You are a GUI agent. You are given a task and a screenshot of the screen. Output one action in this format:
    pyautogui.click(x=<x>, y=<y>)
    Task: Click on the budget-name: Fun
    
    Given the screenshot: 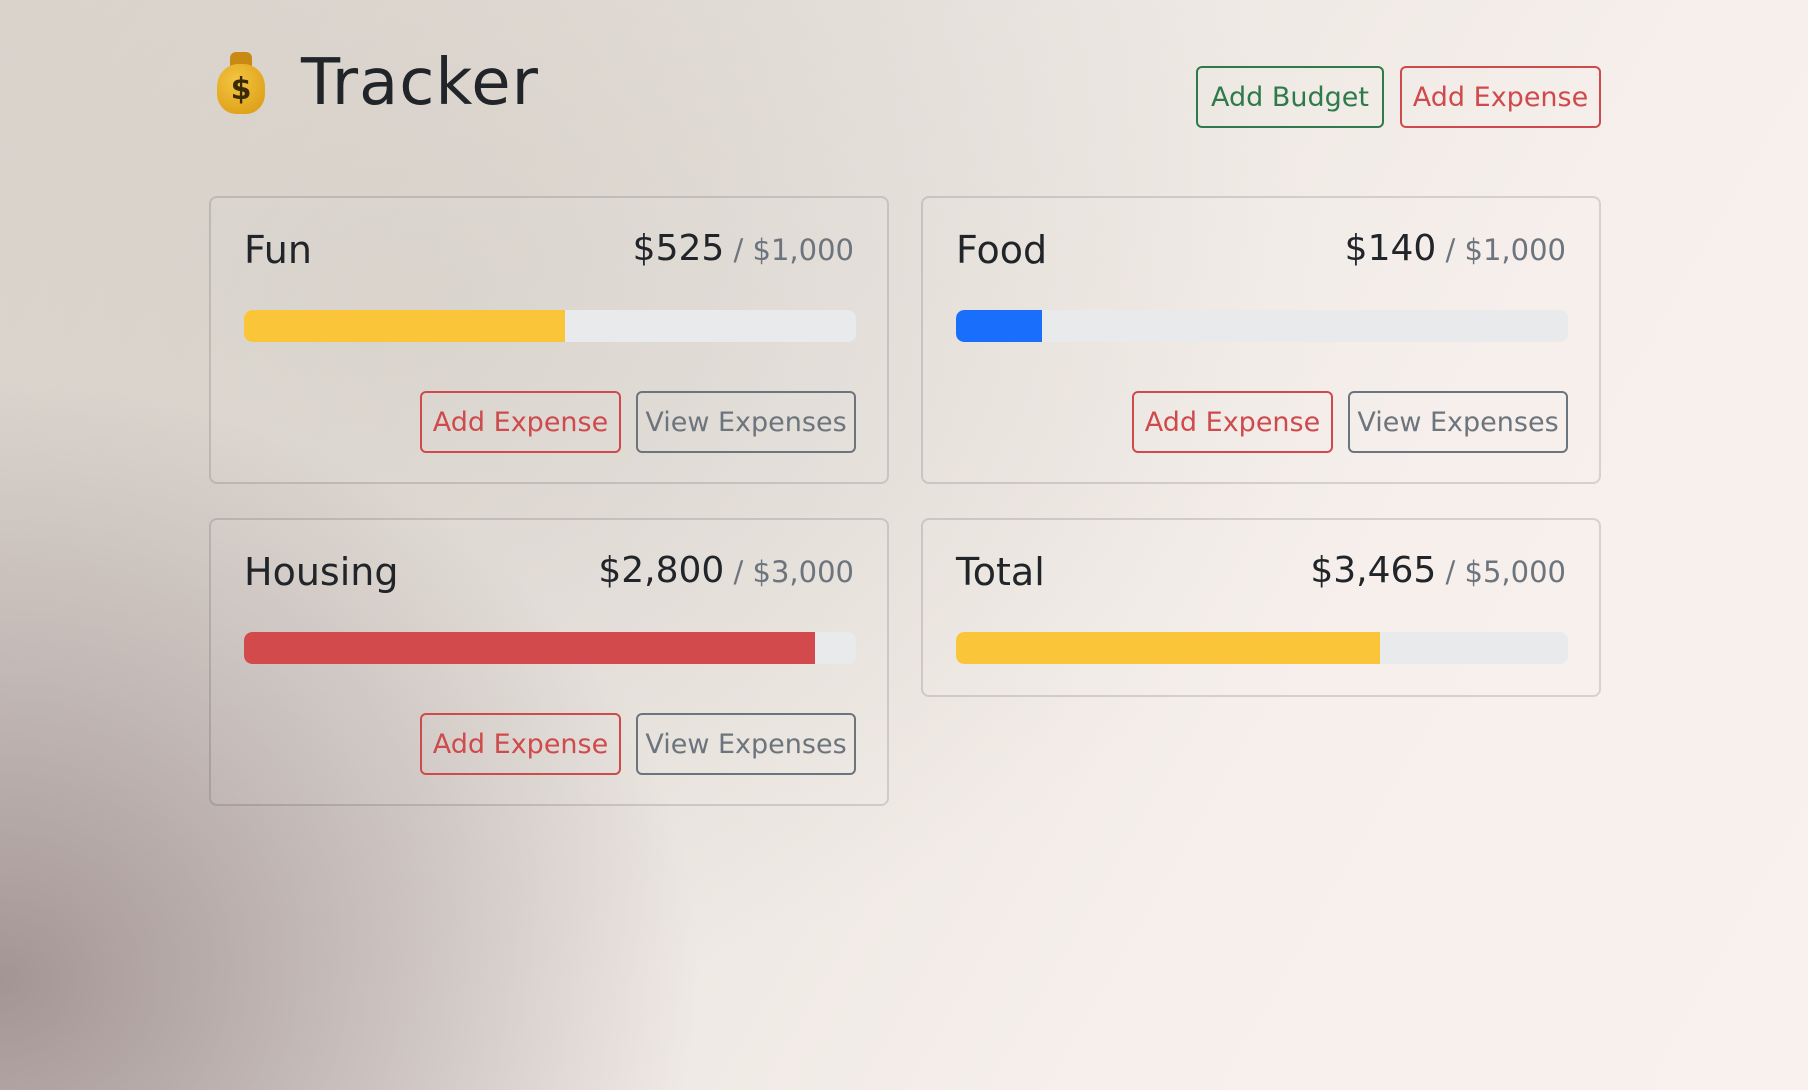 What is the action you would take?
    pyautogui.click(x=278, y=250)
    